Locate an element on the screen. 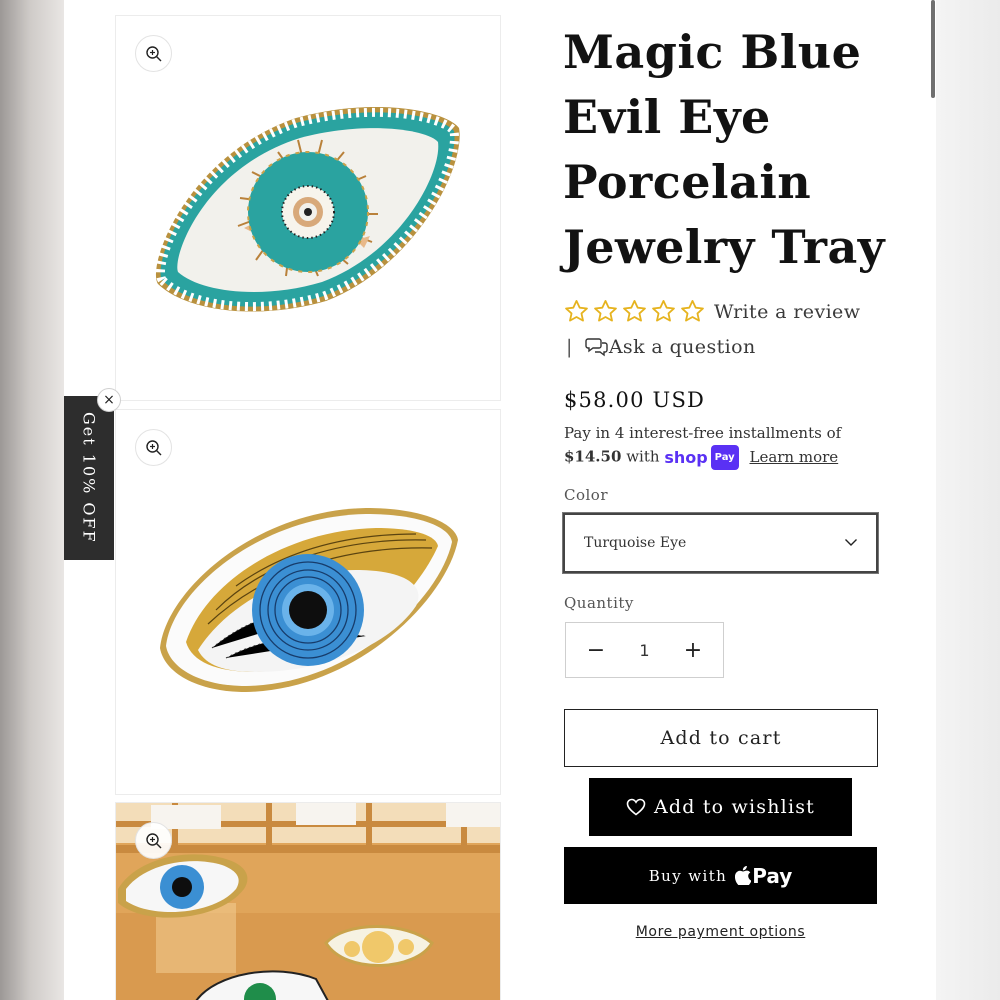  product-image-turquoise is located at coordinates (308, 208).